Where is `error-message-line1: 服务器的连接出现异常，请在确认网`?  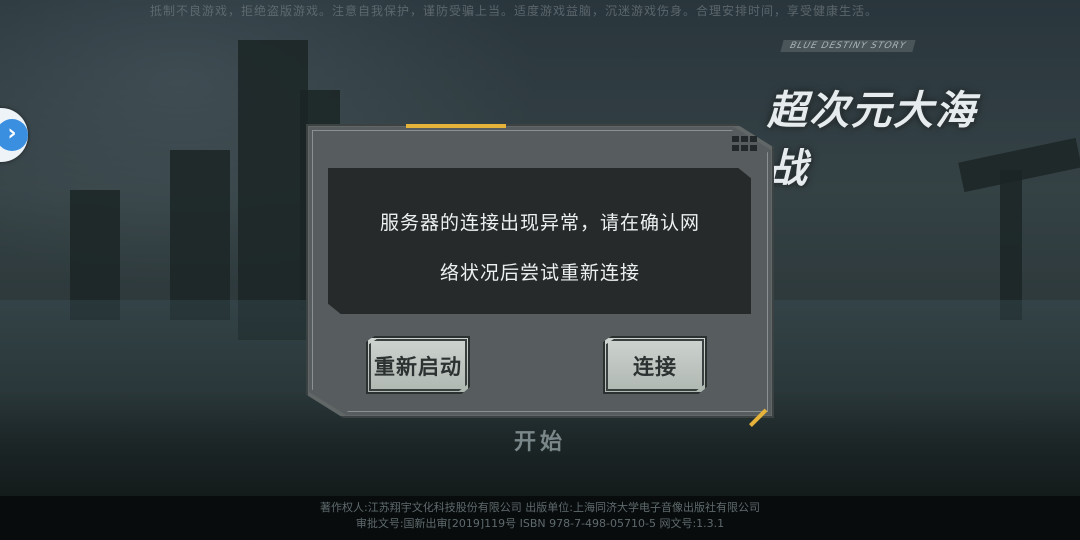
error-message-line1: 服务器的连接出现异常，请在确认网 is located at coordinates (539, 223).